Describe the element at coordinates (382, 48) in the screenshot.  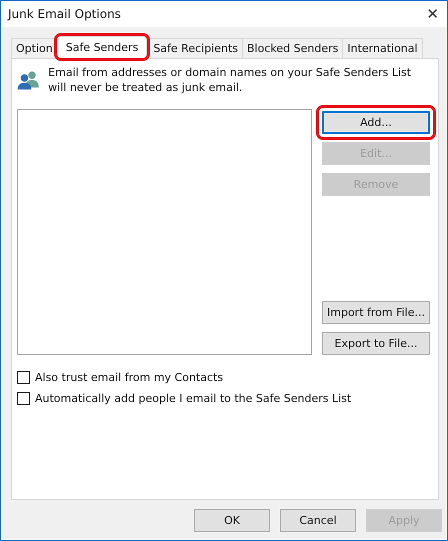
I see `tab: International` at that location.